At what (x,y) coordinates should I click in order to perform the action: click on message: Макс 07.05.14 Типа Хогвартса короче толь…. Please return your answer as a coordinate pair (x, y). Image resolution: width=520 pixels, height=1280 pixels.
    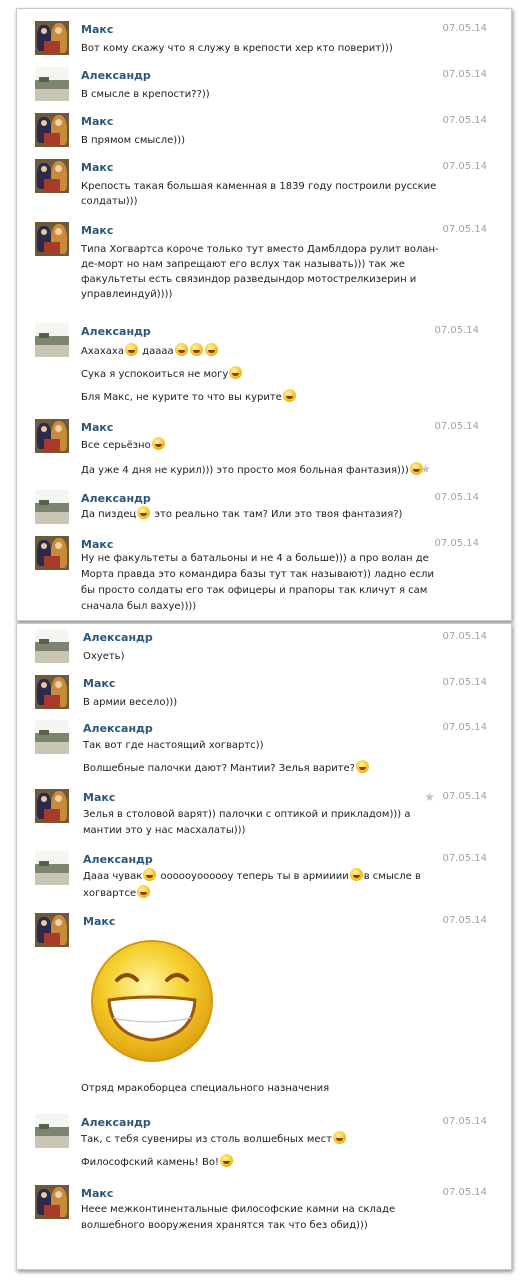
    Looking at the image, I should click on (264, 267).